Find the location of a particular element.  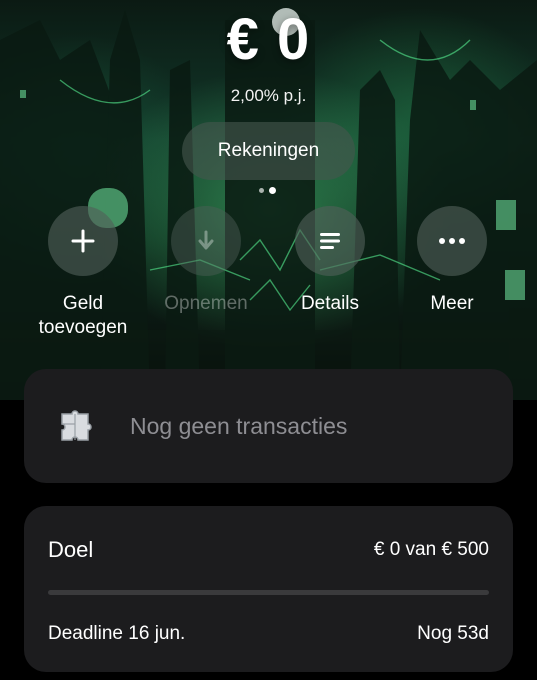

interest-rate: 2,00% p.j. is located at coordinates (268, 95).